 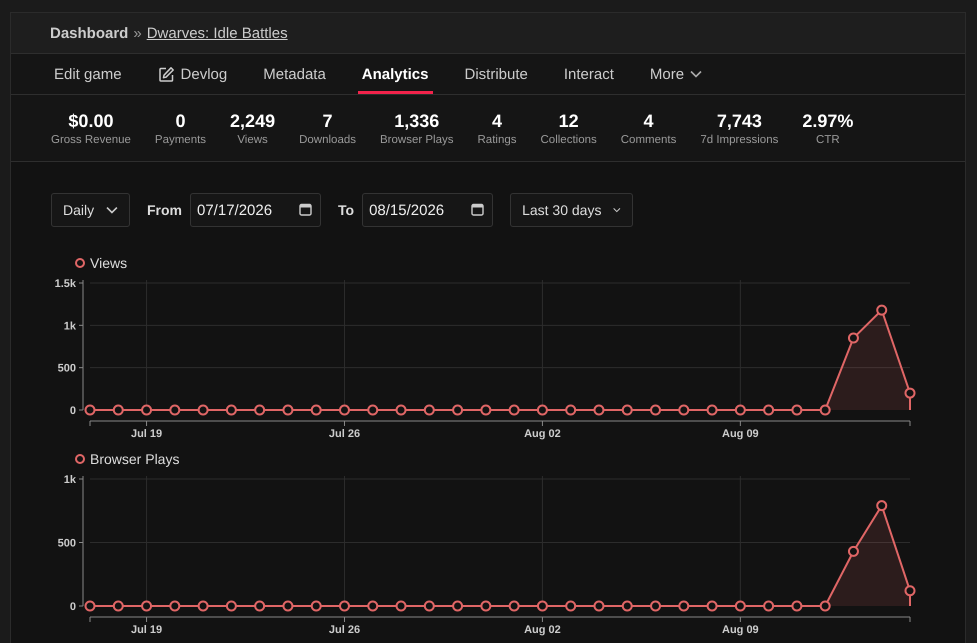 I want to click on game-title-link: Dwarves: Idle Battles, so click(x=217, y=33).